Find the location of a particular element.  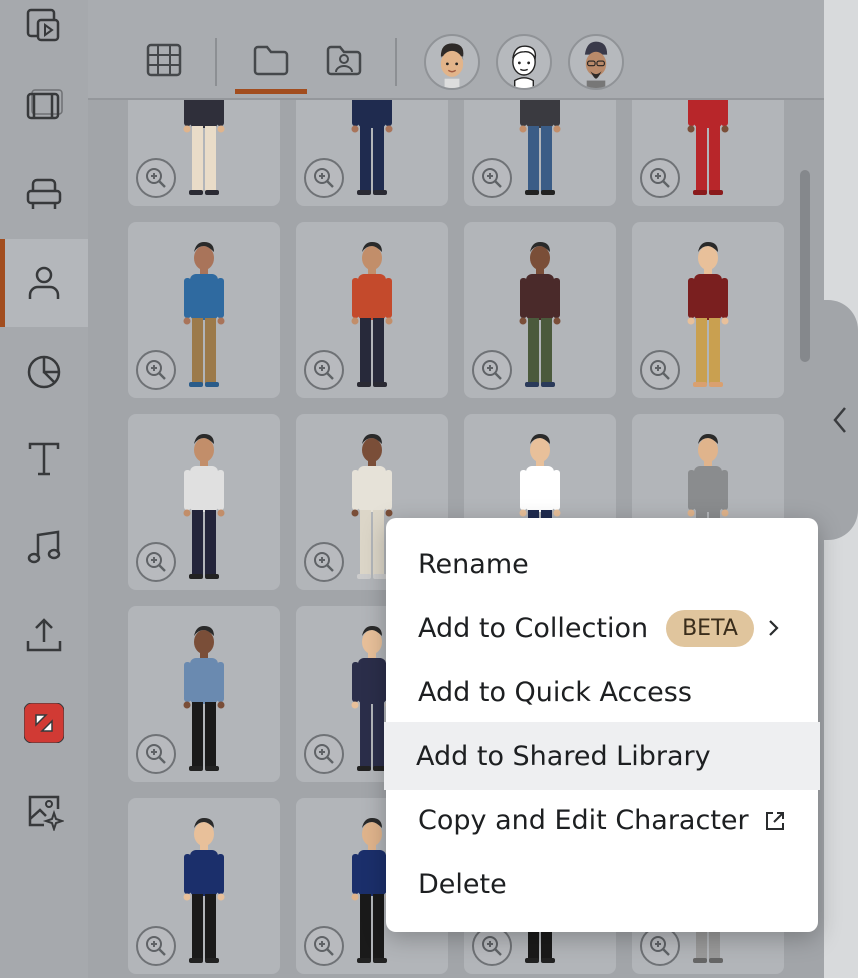

person-icon is located at coordinates (44, 283).